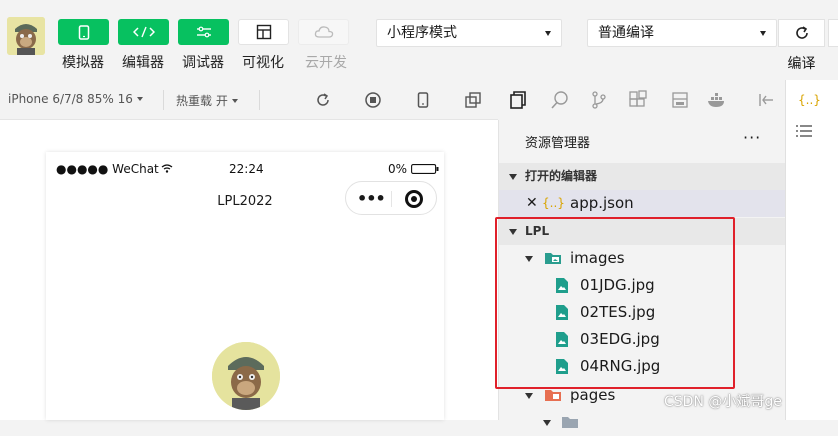  Describe the element at coordinates (553, 258) in the screenshot. I see `image-folder-icon` at that location.